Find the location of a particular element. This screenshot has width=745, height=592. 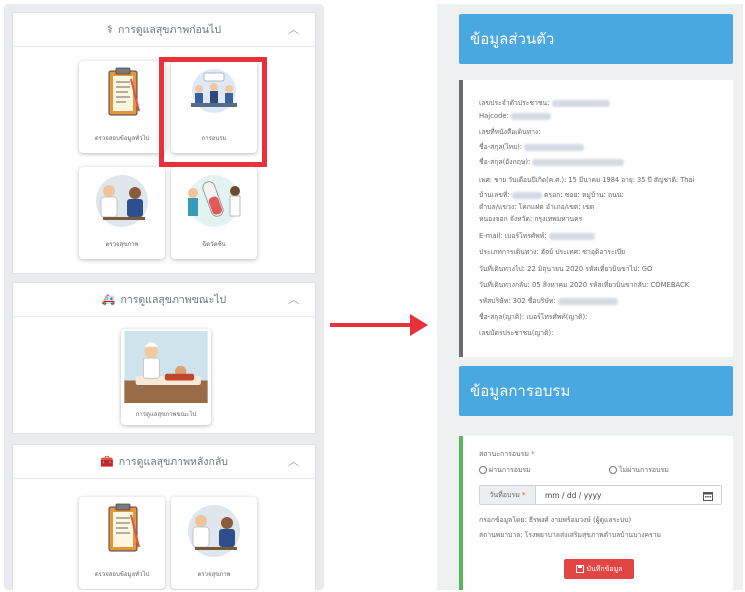

card-health-check: ตรวจสุขภาพ is located at coordinates (122, 213).